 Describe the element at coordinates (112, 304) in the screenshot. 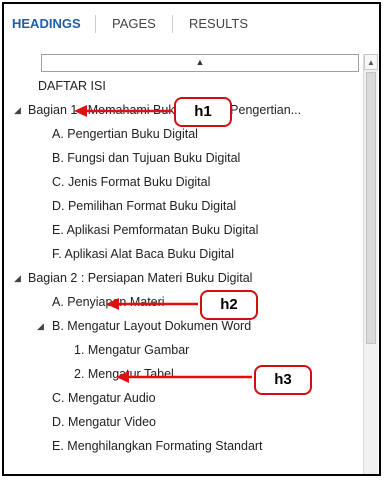

I see `arrow-h2-head` at that location.